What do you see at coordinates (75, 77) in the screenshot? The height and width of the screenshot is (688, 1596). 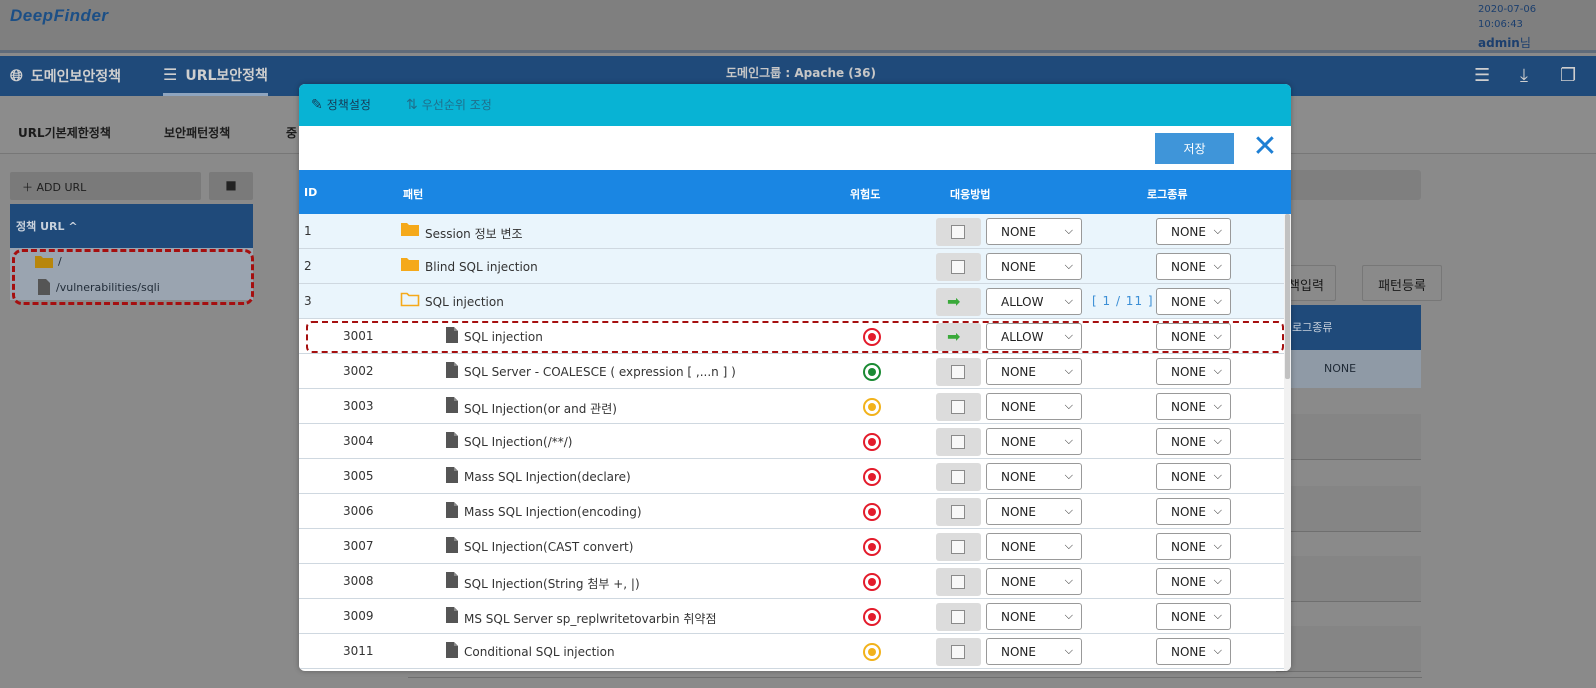 I see `nav-domain-policy-label: 도메인보안정책` at bounding box center [75, 77].